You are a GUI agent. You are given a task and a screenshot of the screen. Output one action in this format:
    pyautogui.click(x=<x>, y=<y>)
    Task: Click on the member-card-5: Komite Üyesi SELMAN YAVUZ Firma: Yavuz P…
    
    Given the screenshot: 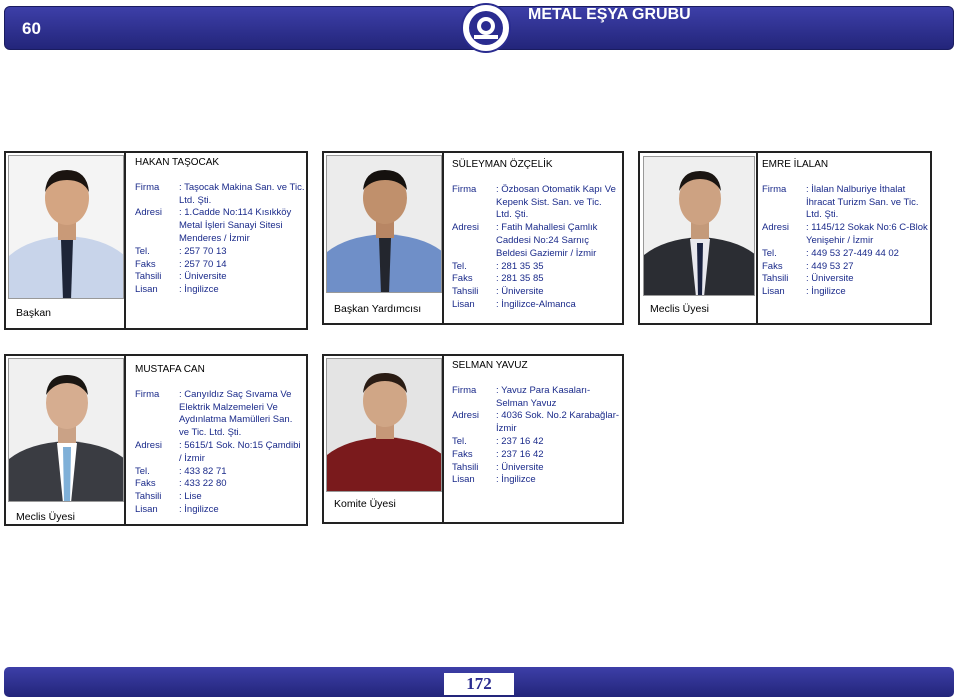 What is the action you would take?
    pyautogui.click(x=473, y=439)
    